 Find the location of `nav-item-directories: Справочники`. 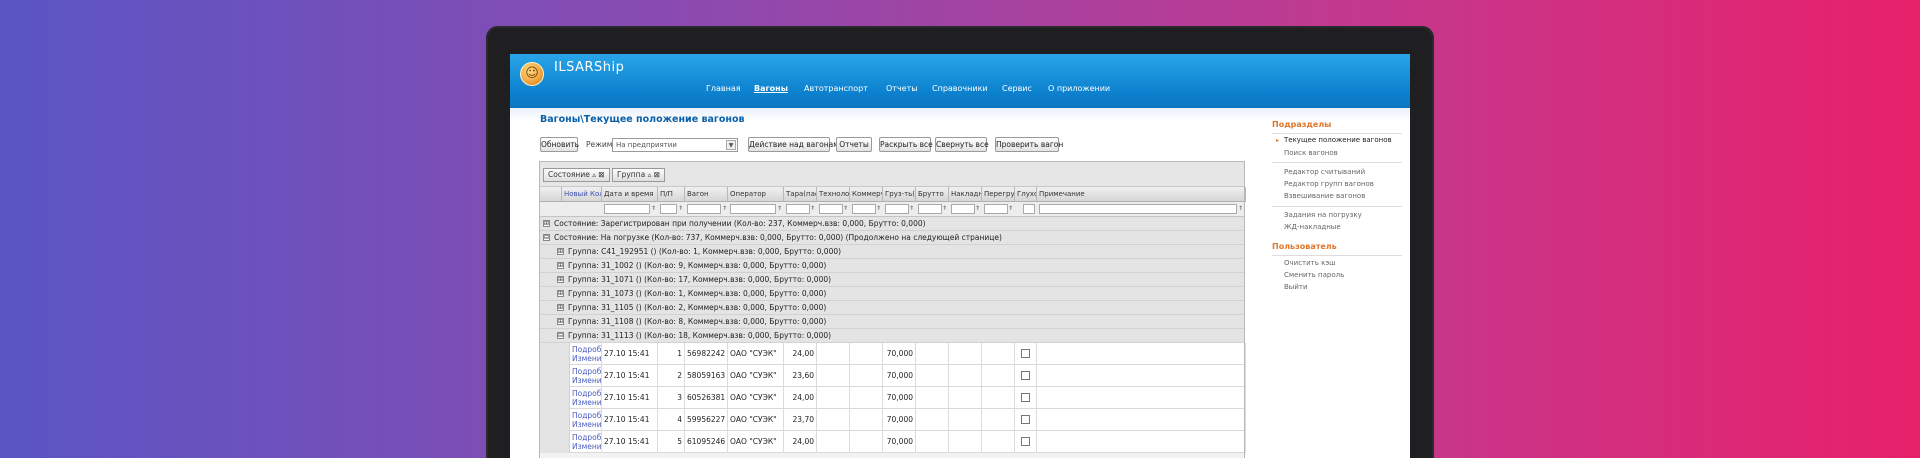

nav-item-directories: Справочники is located at coordinates (960, 88).